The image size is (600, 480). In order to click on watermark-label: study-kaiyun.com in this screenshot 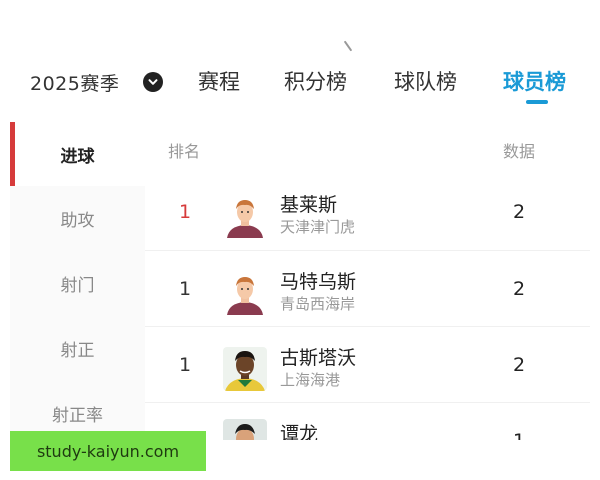, I will do `click(108, 451)`.